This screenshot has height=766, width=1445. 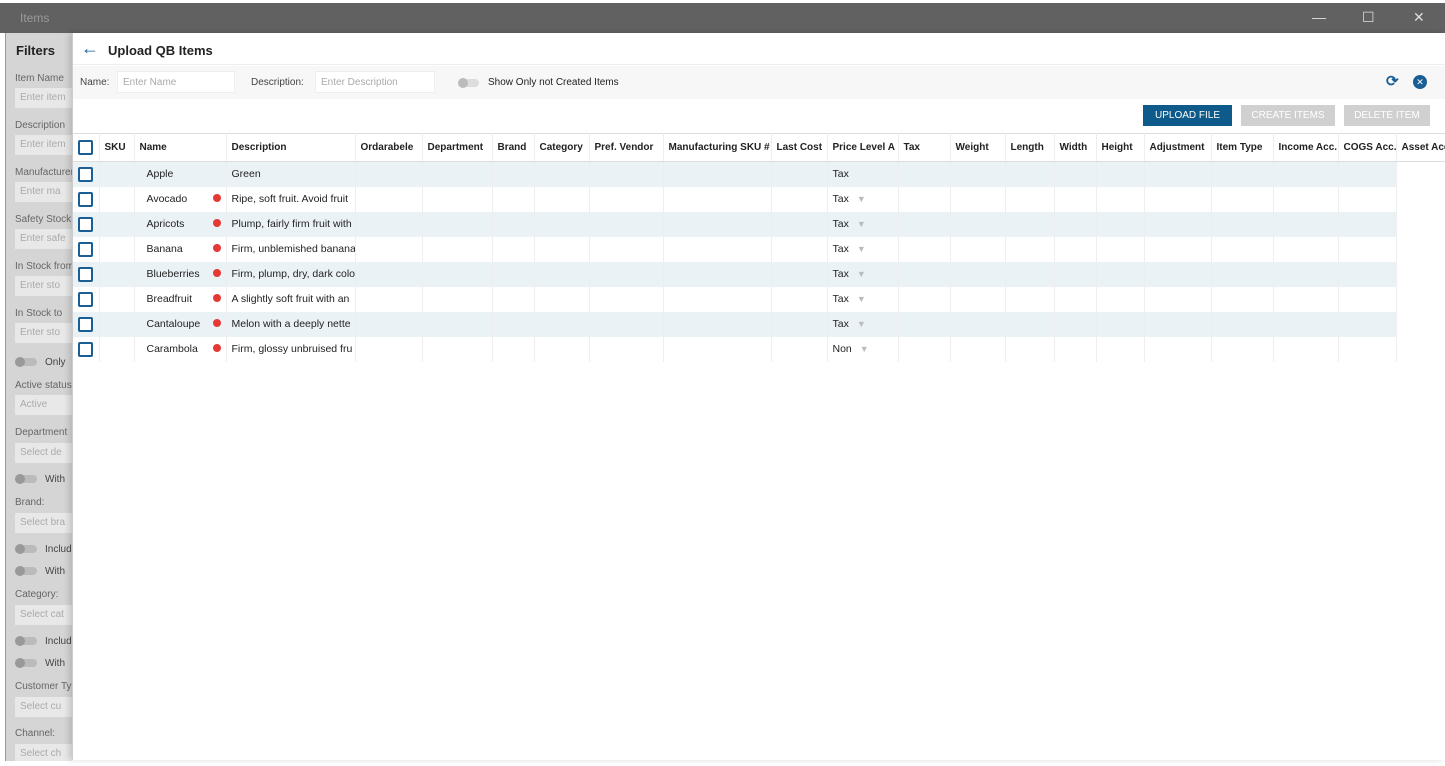 I want to click on column-header: Pref. Vendor, so click(x=626, y=147).